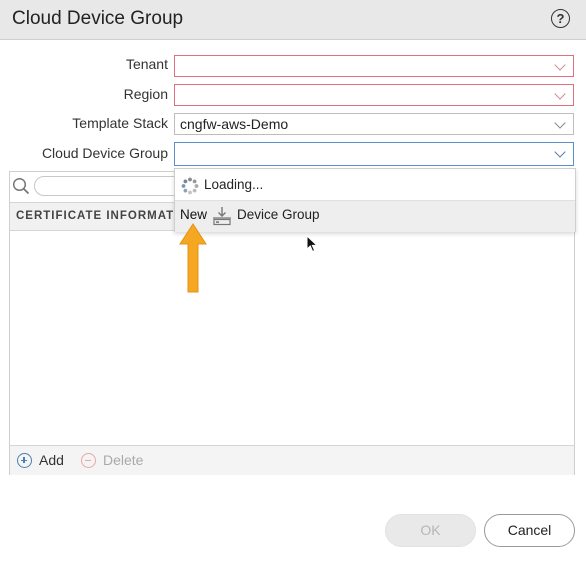  What do you see at coordinates (374, 154) in the screenshot?
I see `cloud-device-group-select` at bounding box center [374, 154].